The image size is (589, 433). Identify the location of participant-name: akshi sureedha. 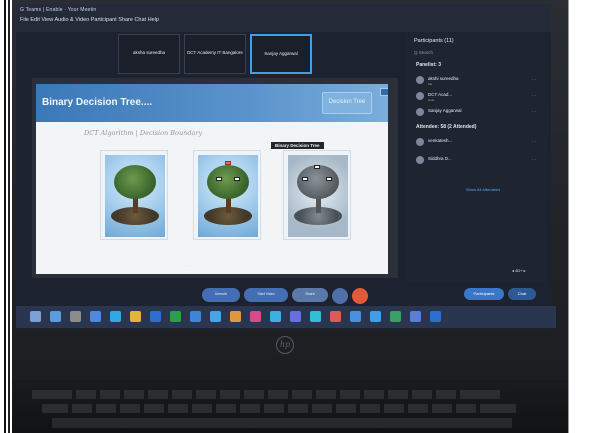
(443, 78).